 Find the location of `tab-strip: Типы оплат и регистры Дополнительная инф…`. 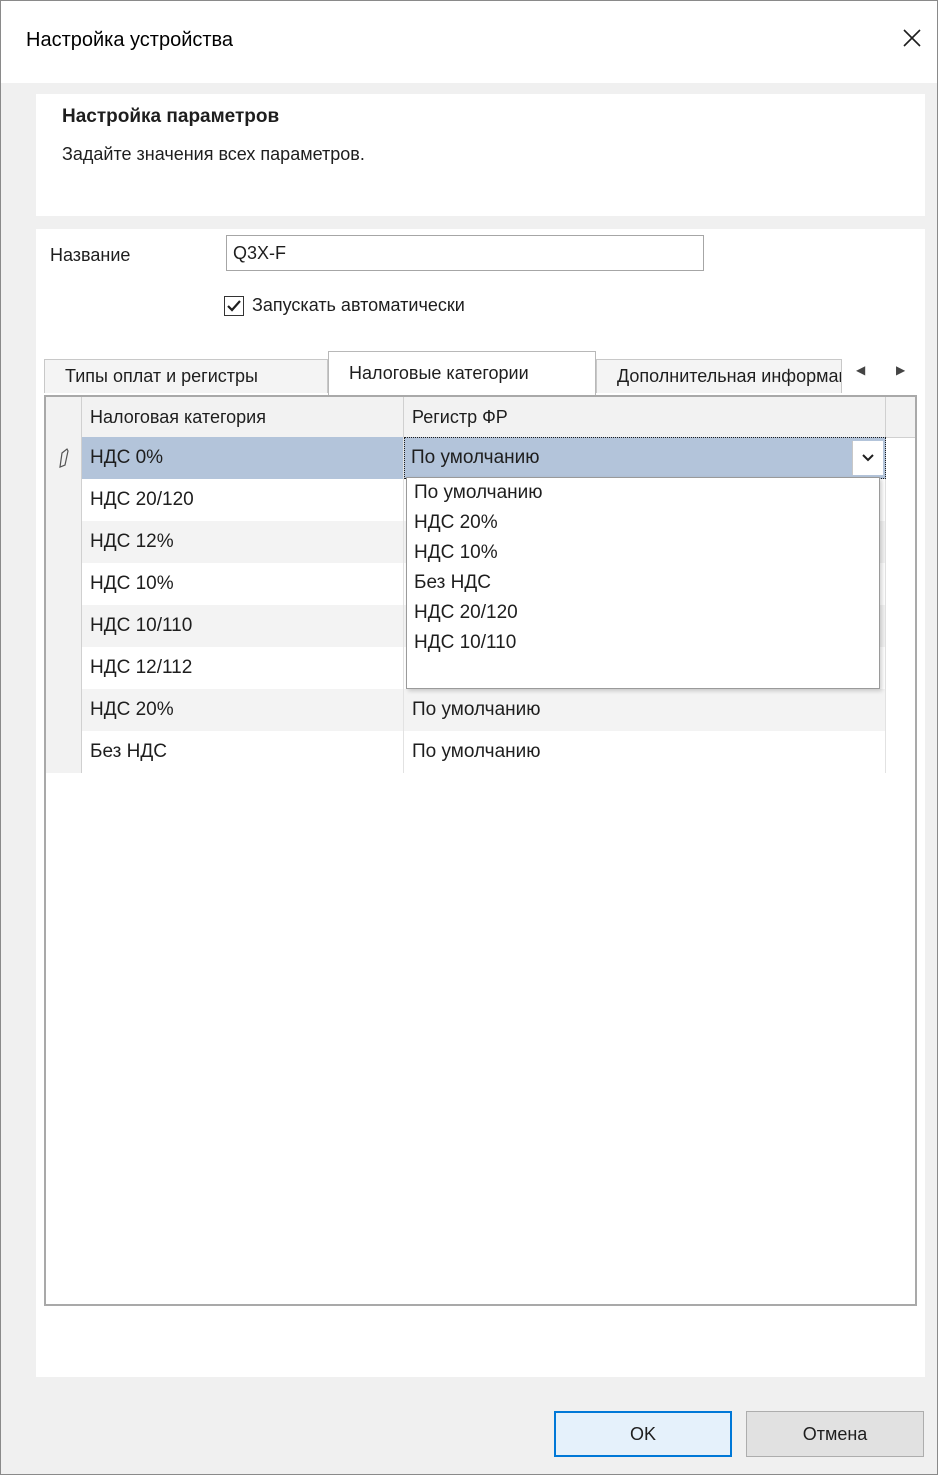

tab-strip: Типы оплат и регистры Дополнительная инф… is located at coordinates (483, 372).